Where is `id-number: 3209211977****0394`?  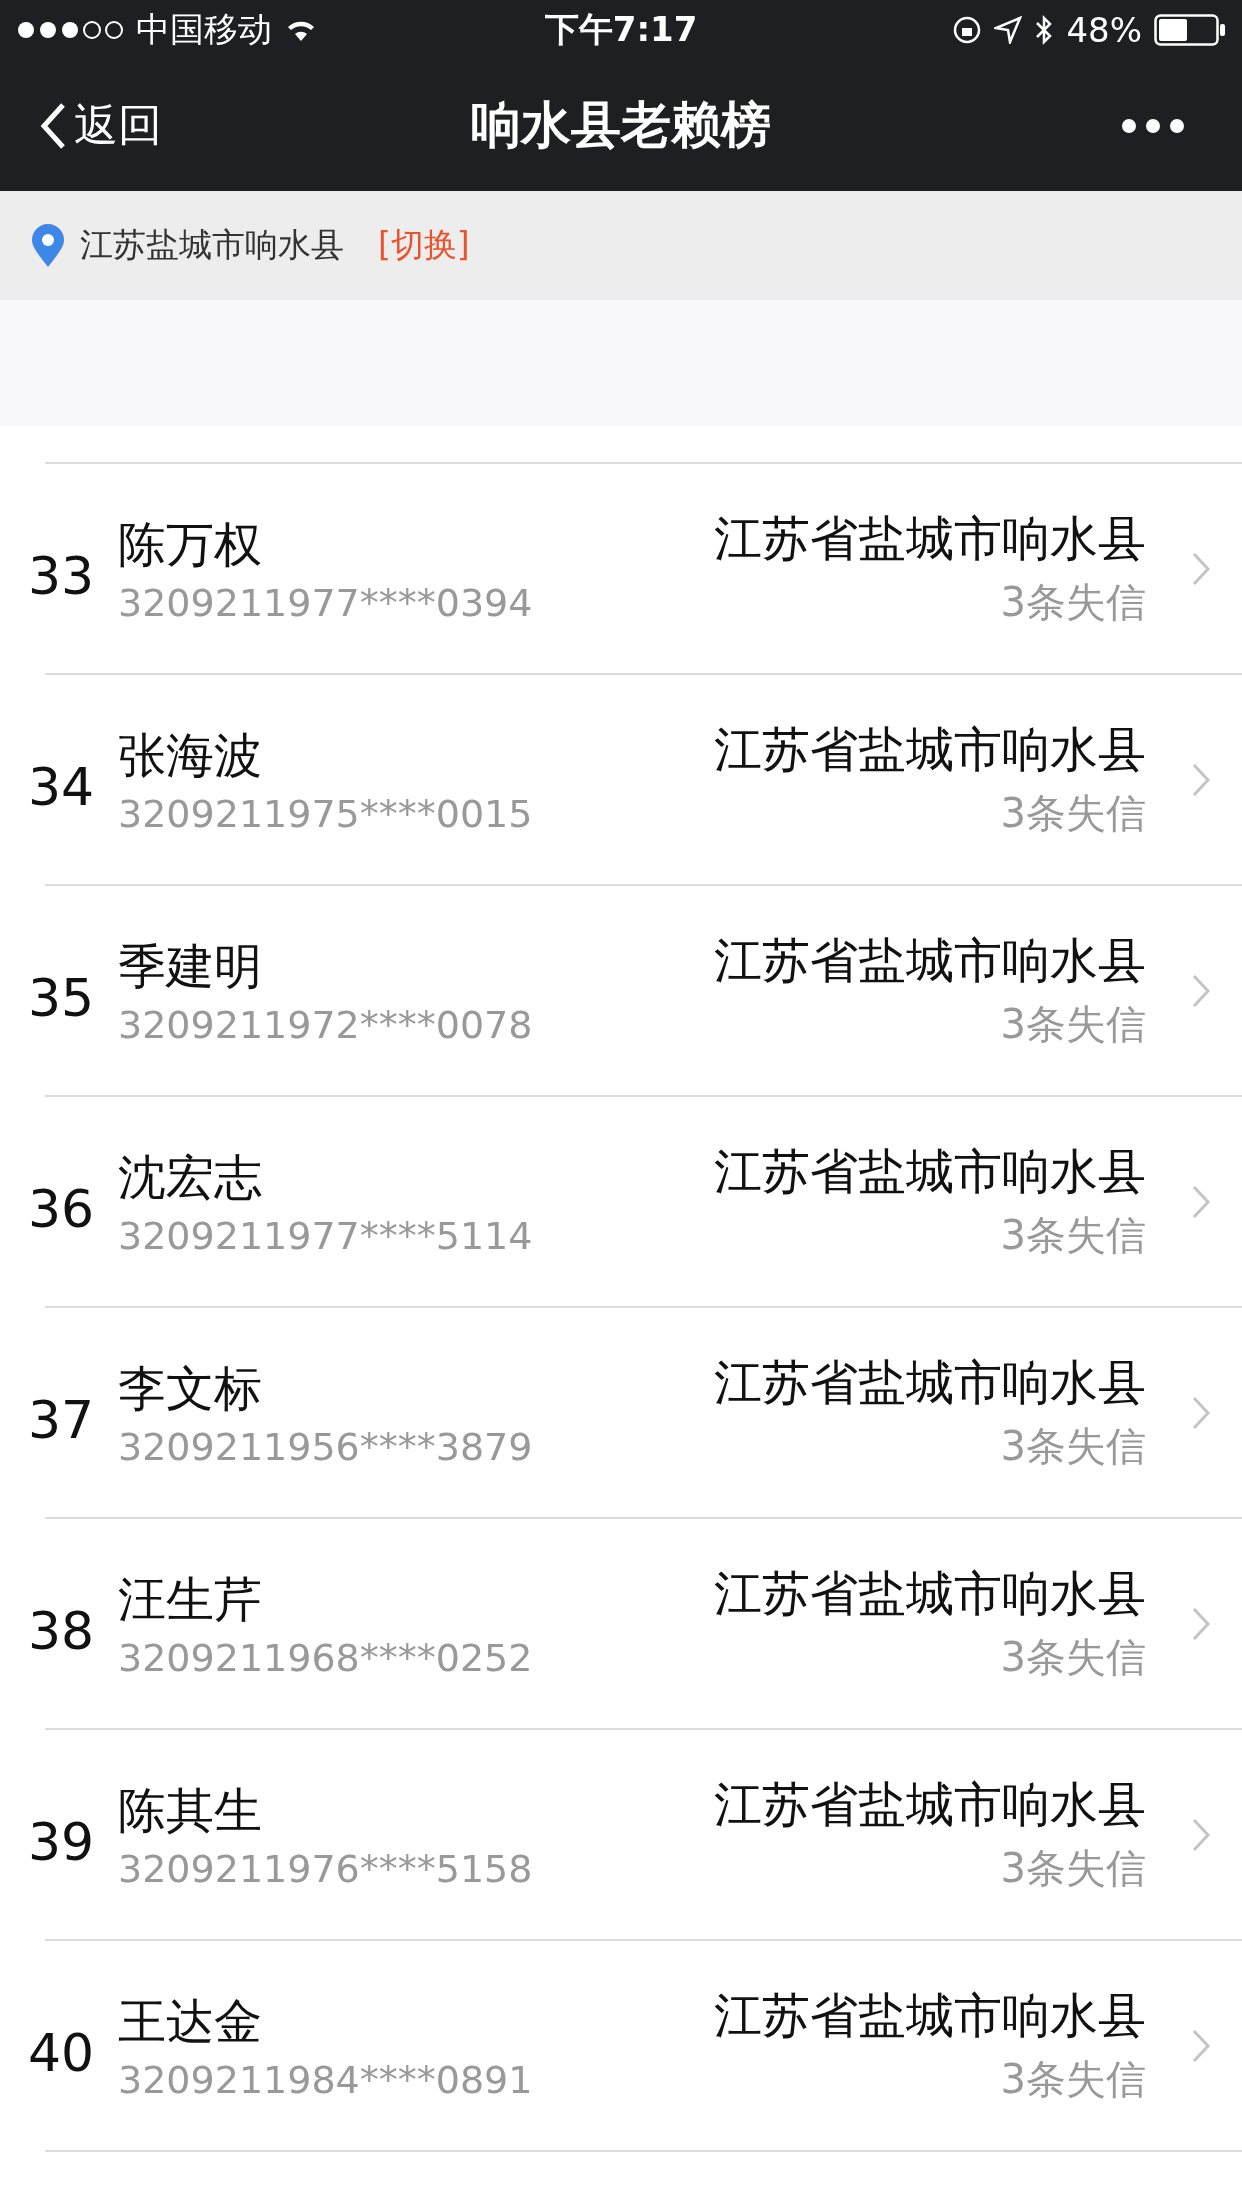
id-number: 3209211977****0394 is located at coordinates (326, 602).